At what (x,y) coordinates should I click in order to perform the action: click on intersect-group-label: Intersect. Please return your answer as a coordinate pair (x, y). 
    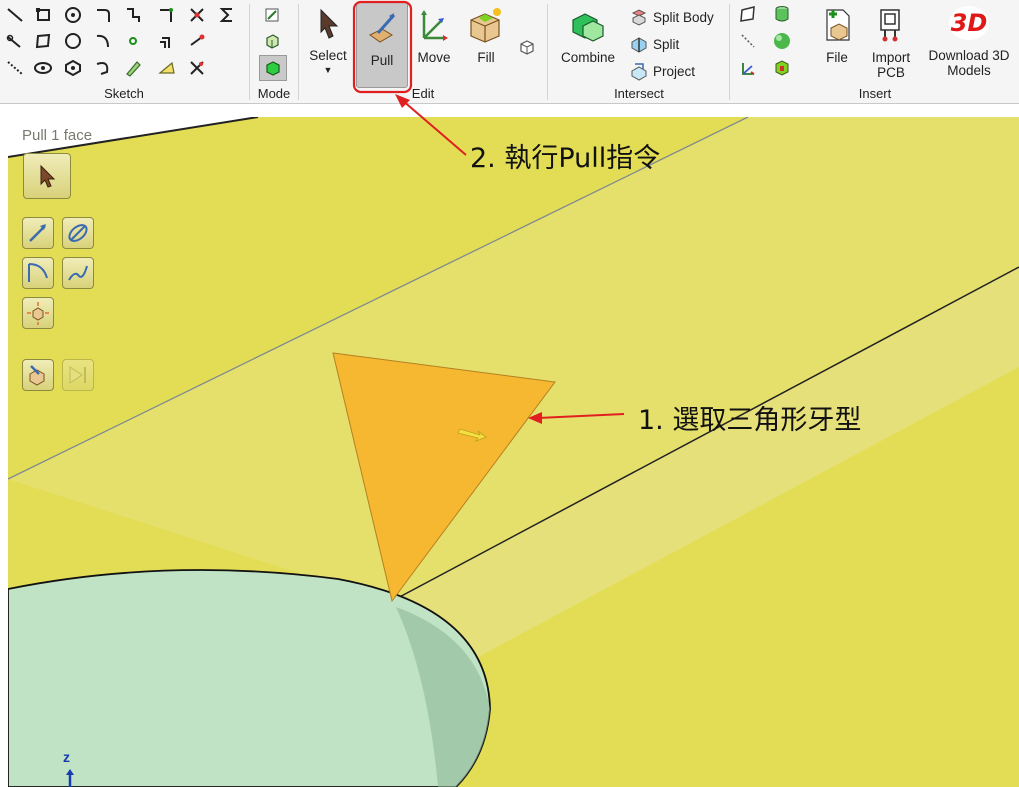
    Looking at the image, I should click on (639, 93).